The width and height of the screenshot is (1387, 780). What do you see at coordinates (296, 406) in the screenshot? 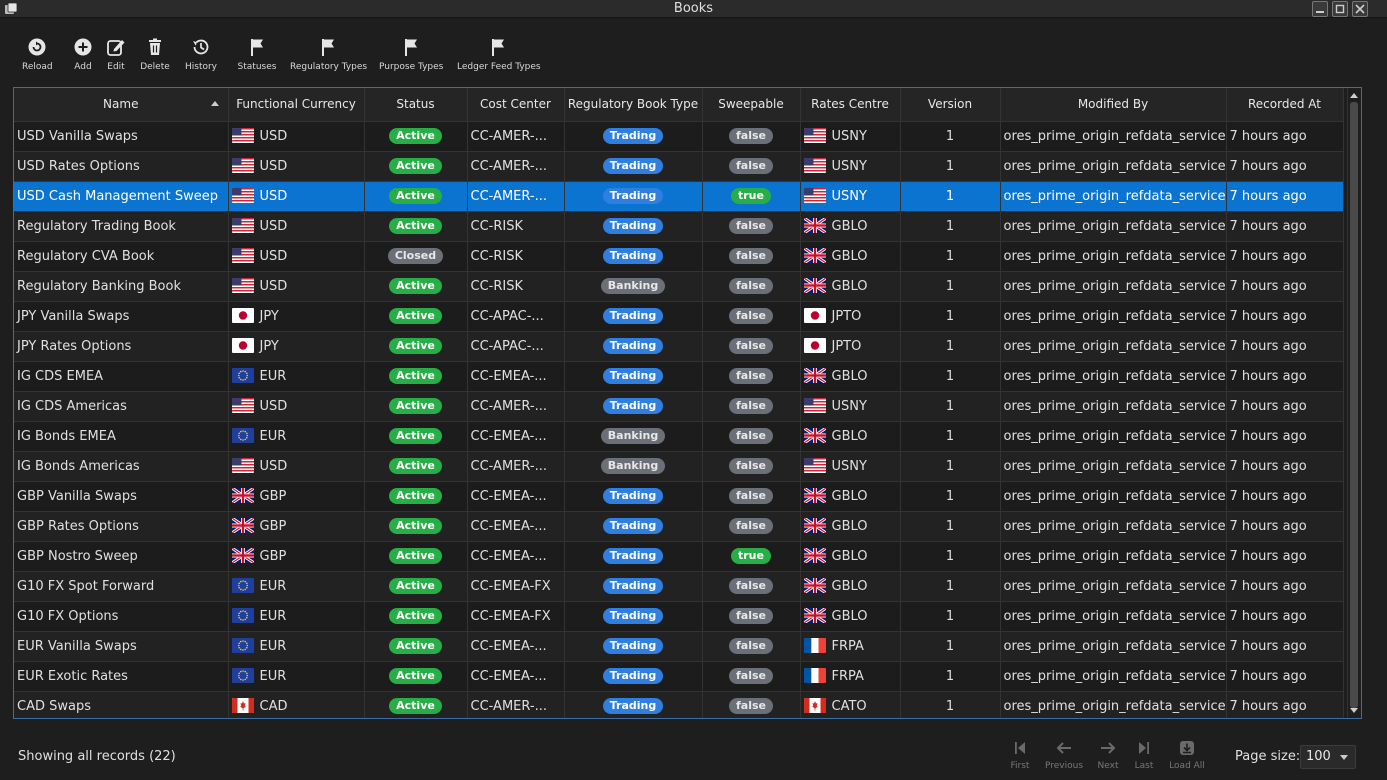
I see `cell-functional-currency: USD` at bounding box center [296, 406].